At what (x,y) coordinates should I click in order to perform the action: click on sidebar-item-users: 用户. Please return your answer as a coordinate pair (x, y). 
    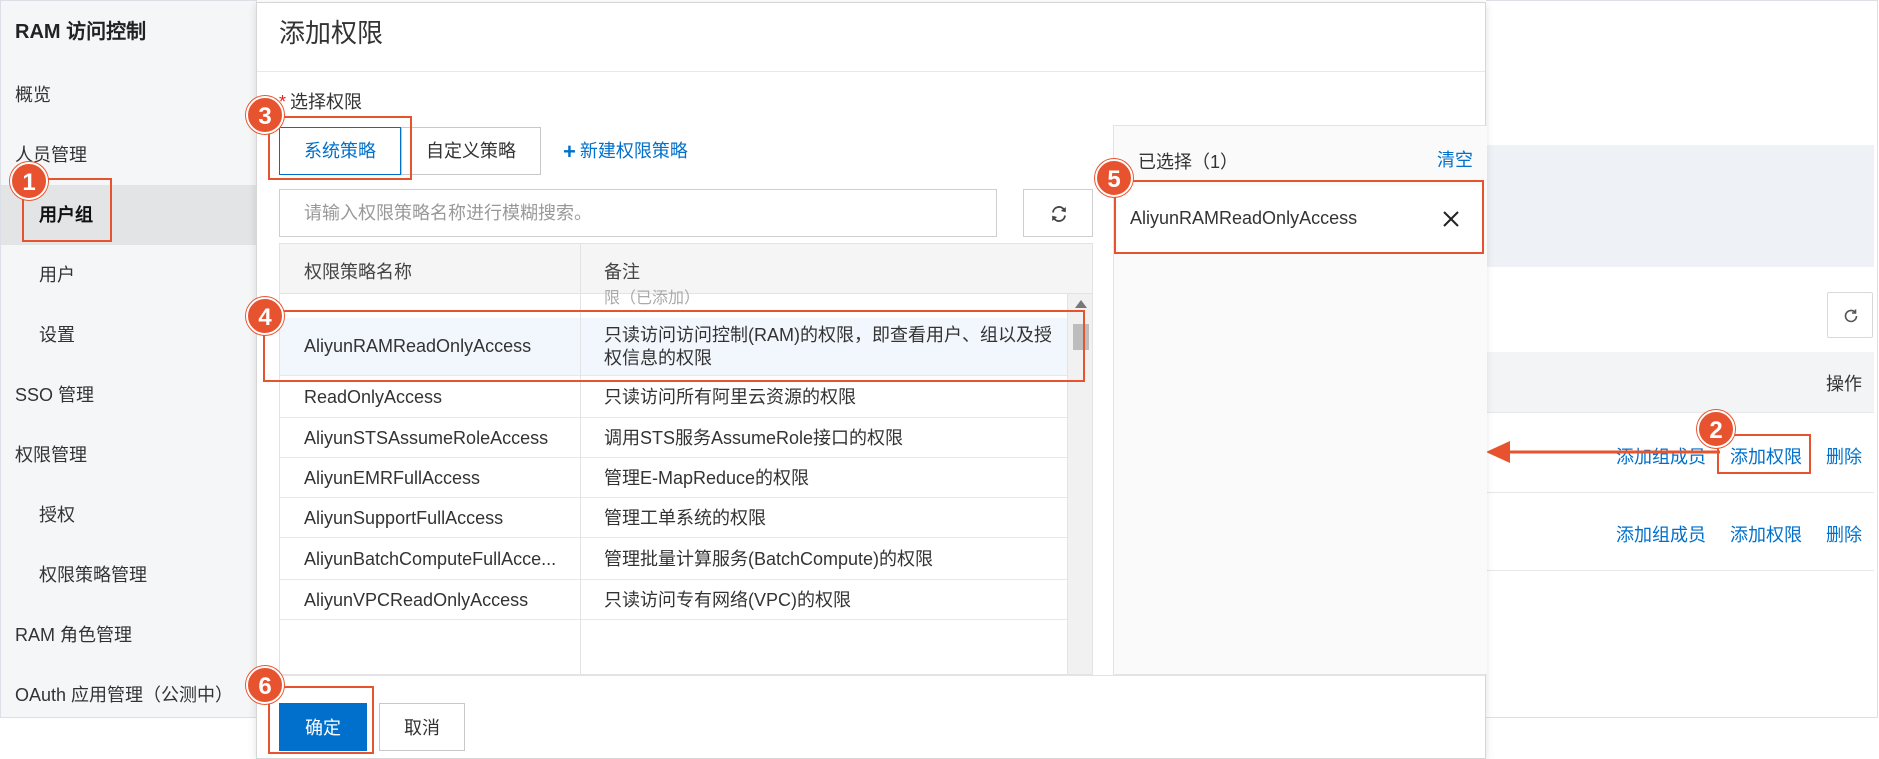
    Looking at the image, I should click on (129, 275).